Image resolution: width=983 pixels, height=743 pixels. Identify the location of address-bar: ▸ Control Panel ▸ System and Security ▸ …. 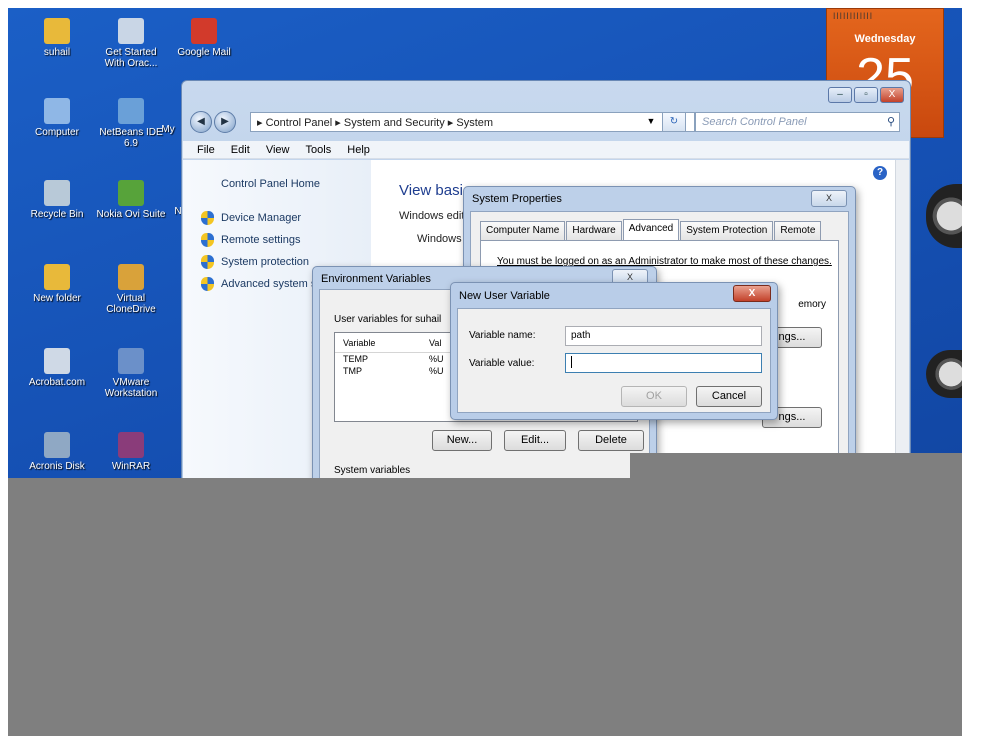
(472, 122).